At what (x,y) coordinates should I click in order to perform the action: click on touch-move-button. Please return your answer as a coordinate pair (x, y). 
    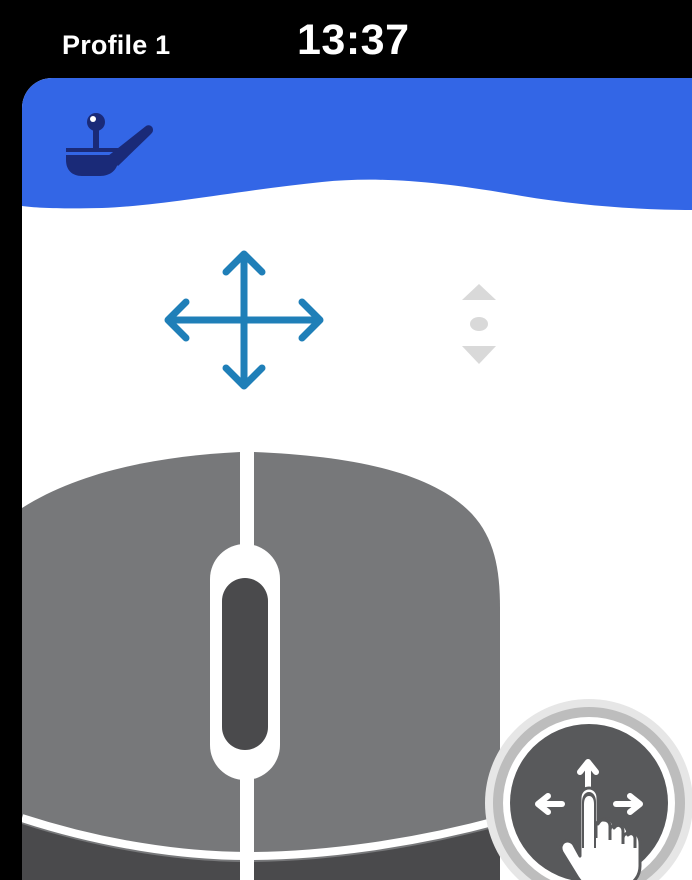
    Looking at the image, I should click on (588, 789).